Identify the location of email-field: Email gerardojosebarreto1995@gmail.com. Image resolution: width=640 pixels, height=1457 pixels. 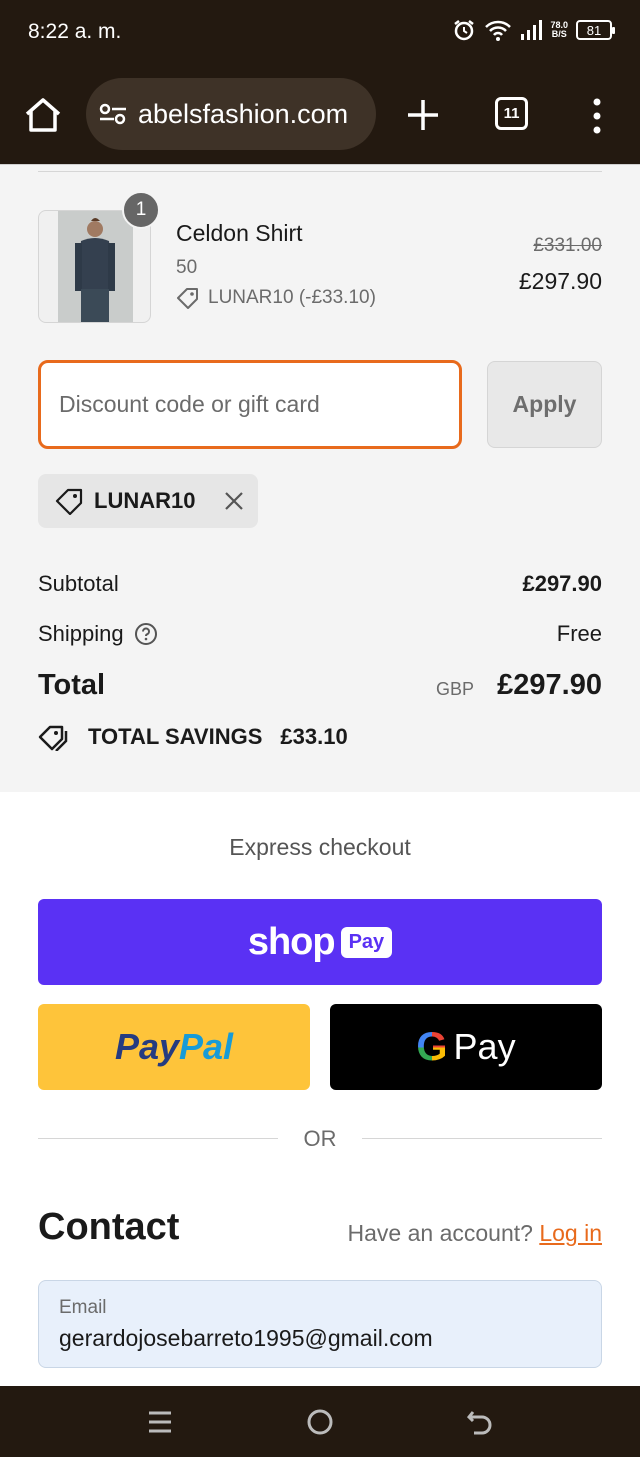
(320, 1324).